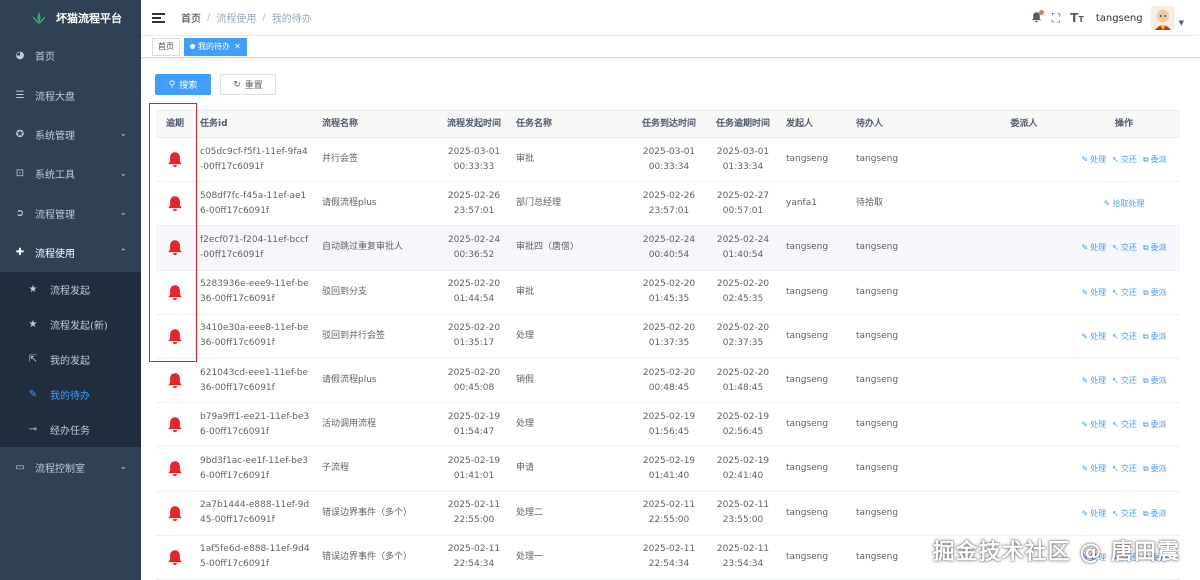  I want to click on avatar, so click(1162, 18).